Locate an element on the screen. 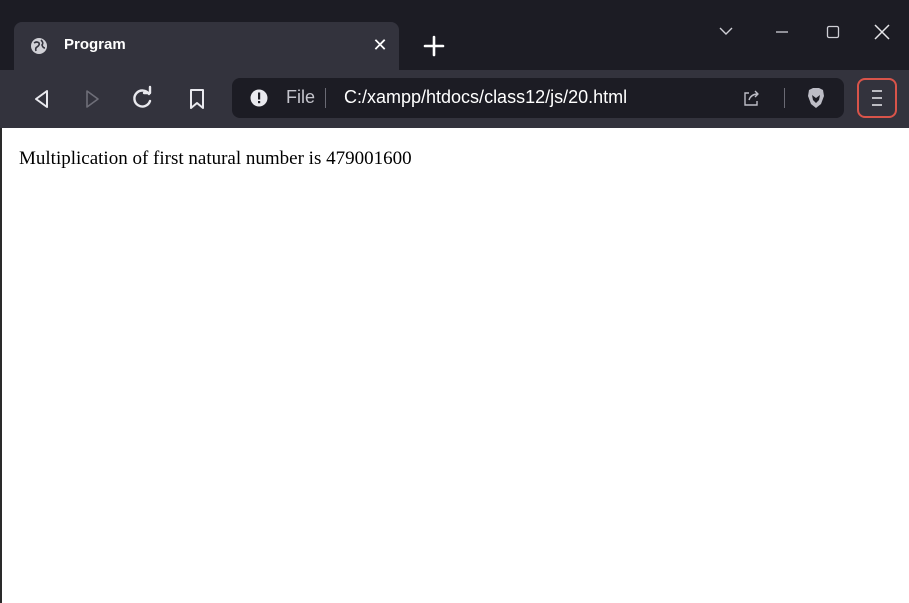  scheme-label: File is located at coordinates (301, 97).